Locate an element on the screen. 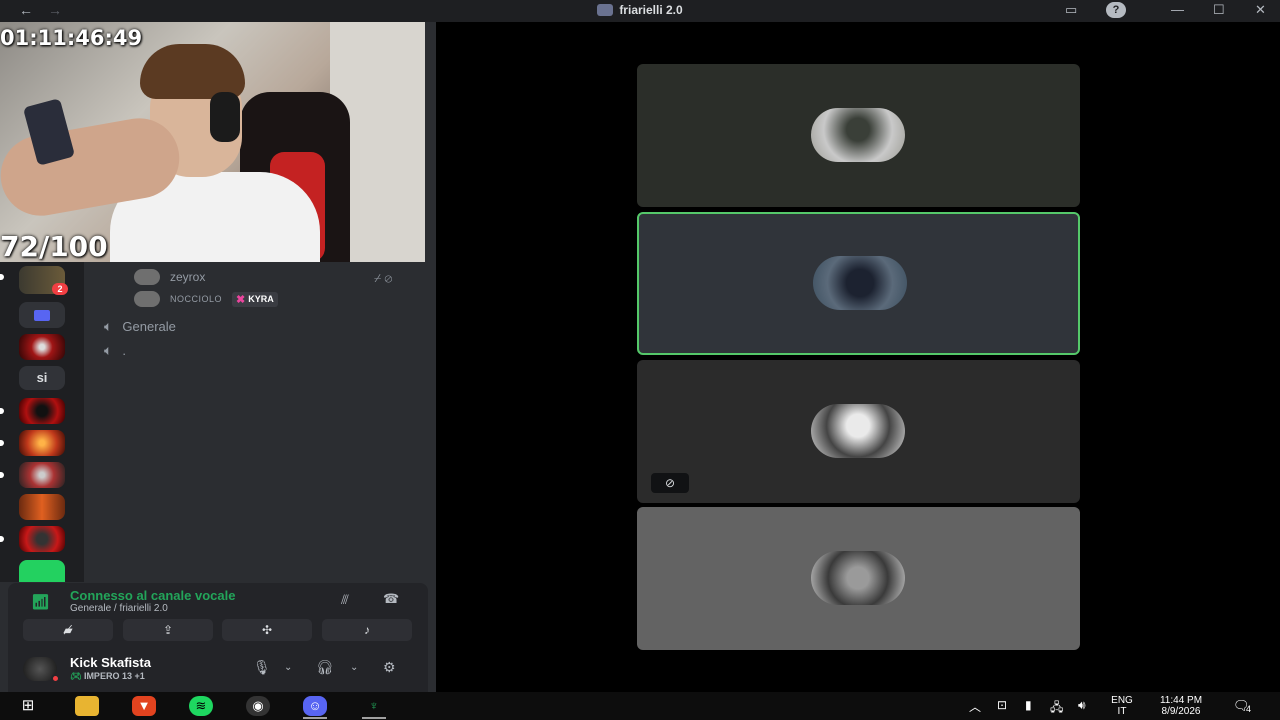 This screenshot has width=1280, height=720. webcam-hair is located at coordinates (192, 71).